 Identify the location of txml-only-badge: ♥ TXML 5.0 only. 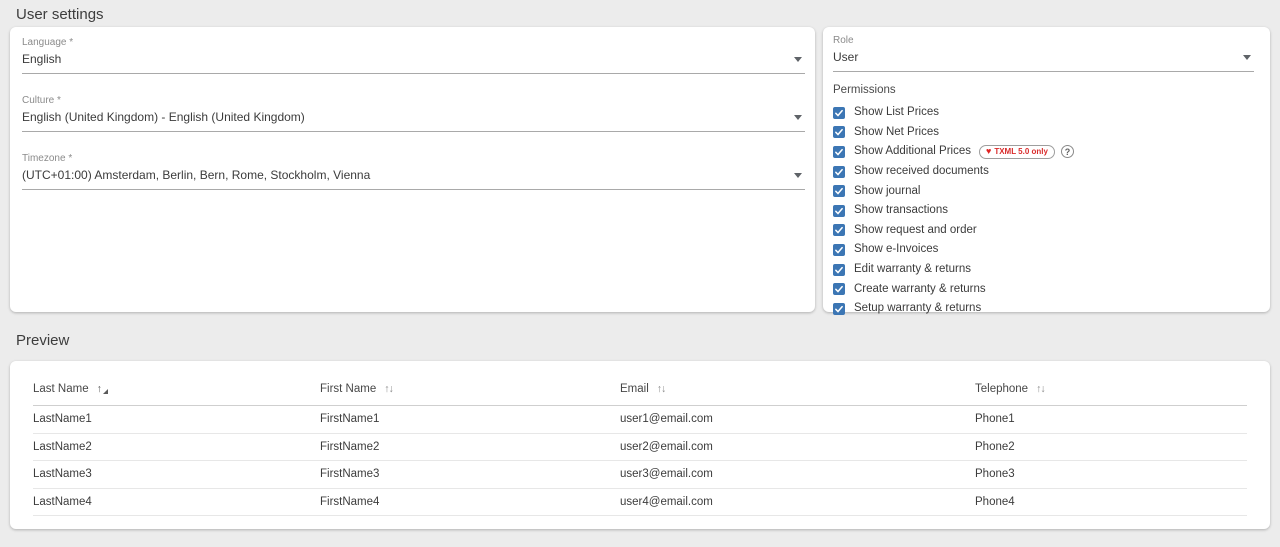
(1016, 151).